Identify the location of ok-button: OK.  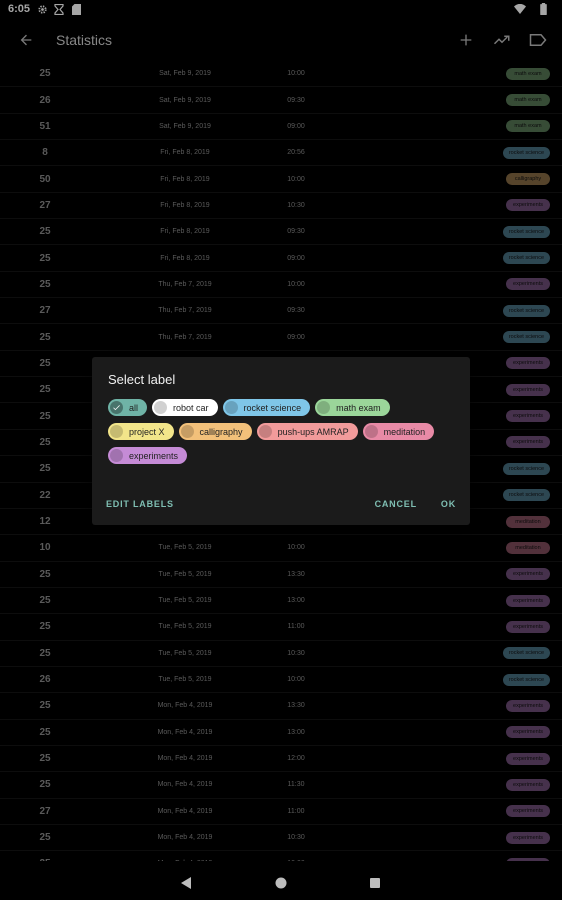
(448, 504).